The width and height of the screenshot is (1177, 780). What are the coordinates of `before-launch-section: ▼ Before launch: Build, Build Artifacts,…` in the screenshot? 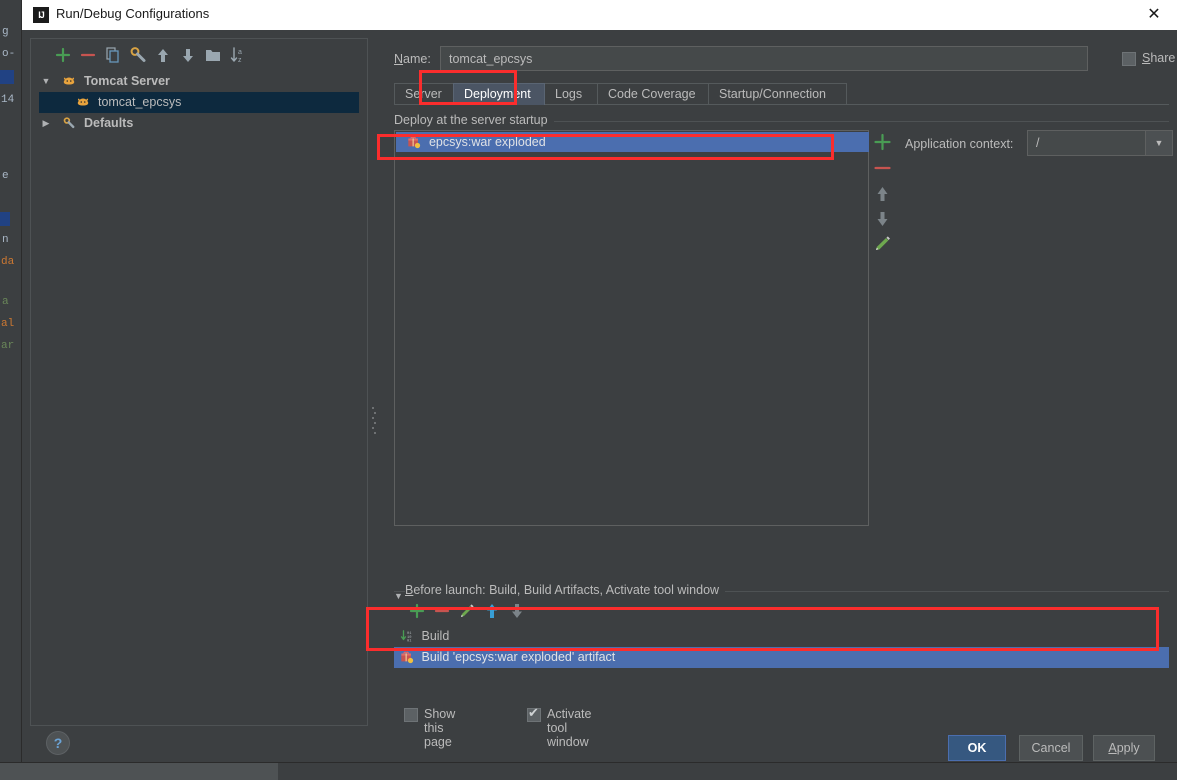 It's located at (781, 638).